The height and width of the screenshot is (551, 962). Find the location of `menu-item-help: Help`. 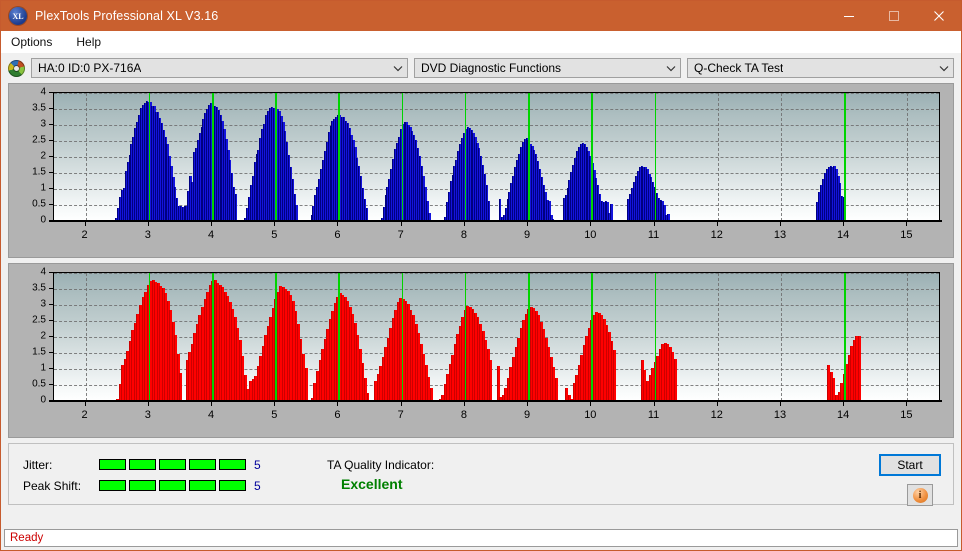

menu-item-help: Help is located at coordinates (92, 42).